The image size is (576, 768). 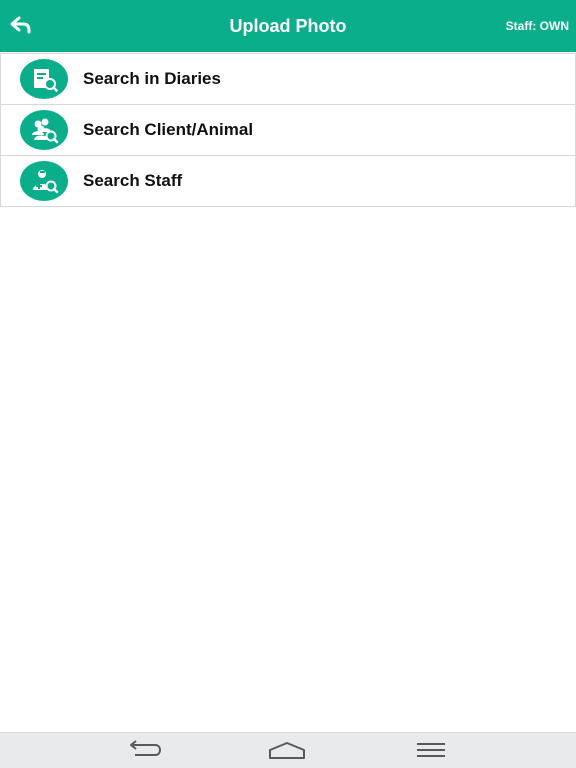 I want to click on search-staff-label: Search Staff, so click(x=133, y=180).